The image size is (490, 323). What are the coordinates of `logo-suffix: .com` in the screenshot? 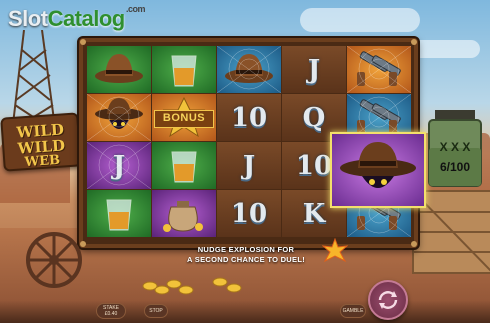 It's located at (136, 9).